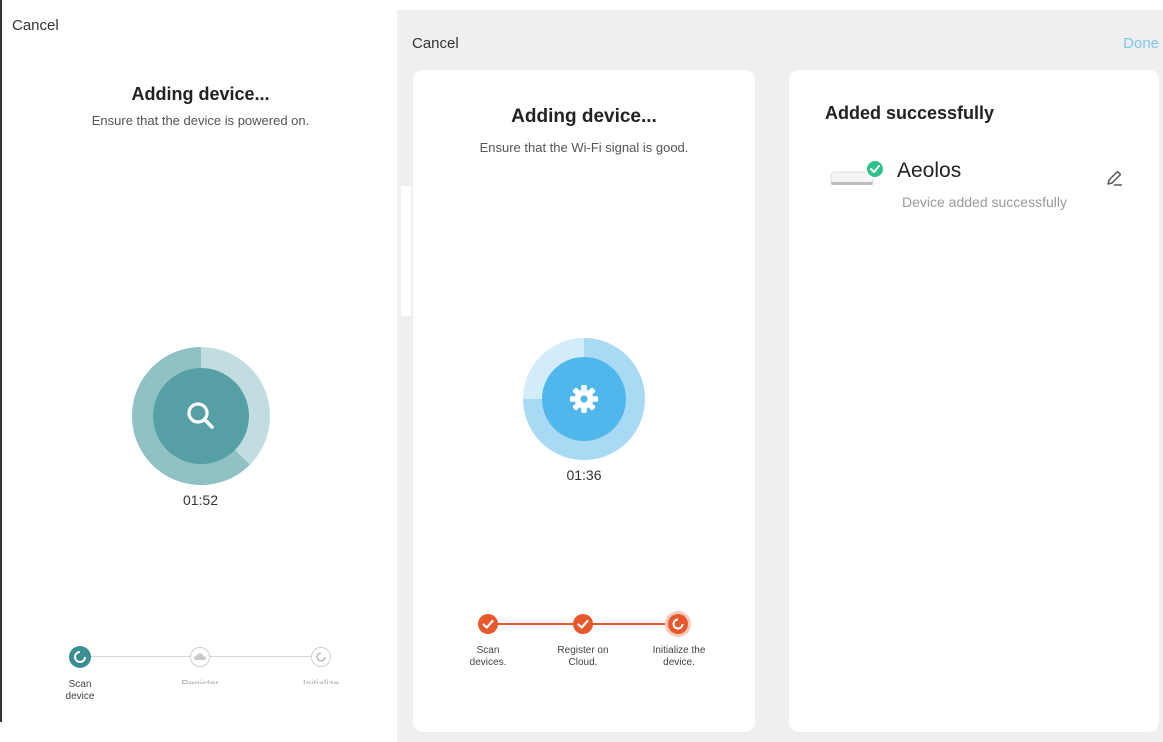 The height and width of the screenshot is (742, 1163). What do you see at coordinates (583, 656) in the screenshot?
I see `step-label-register: Register on Cloud.` at bounding box center [583, 656].